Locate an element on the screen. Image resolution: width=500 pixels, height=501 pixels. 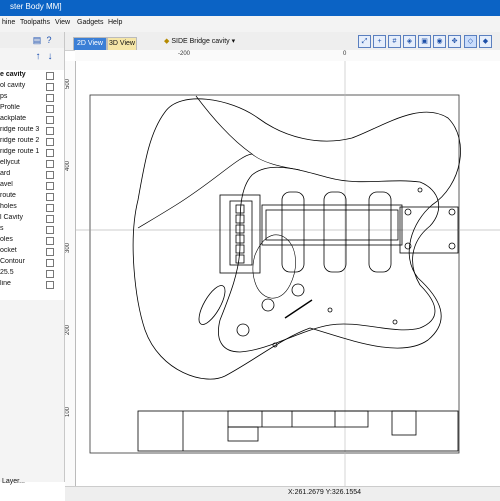
saddle is located at coordinates (240, 259).